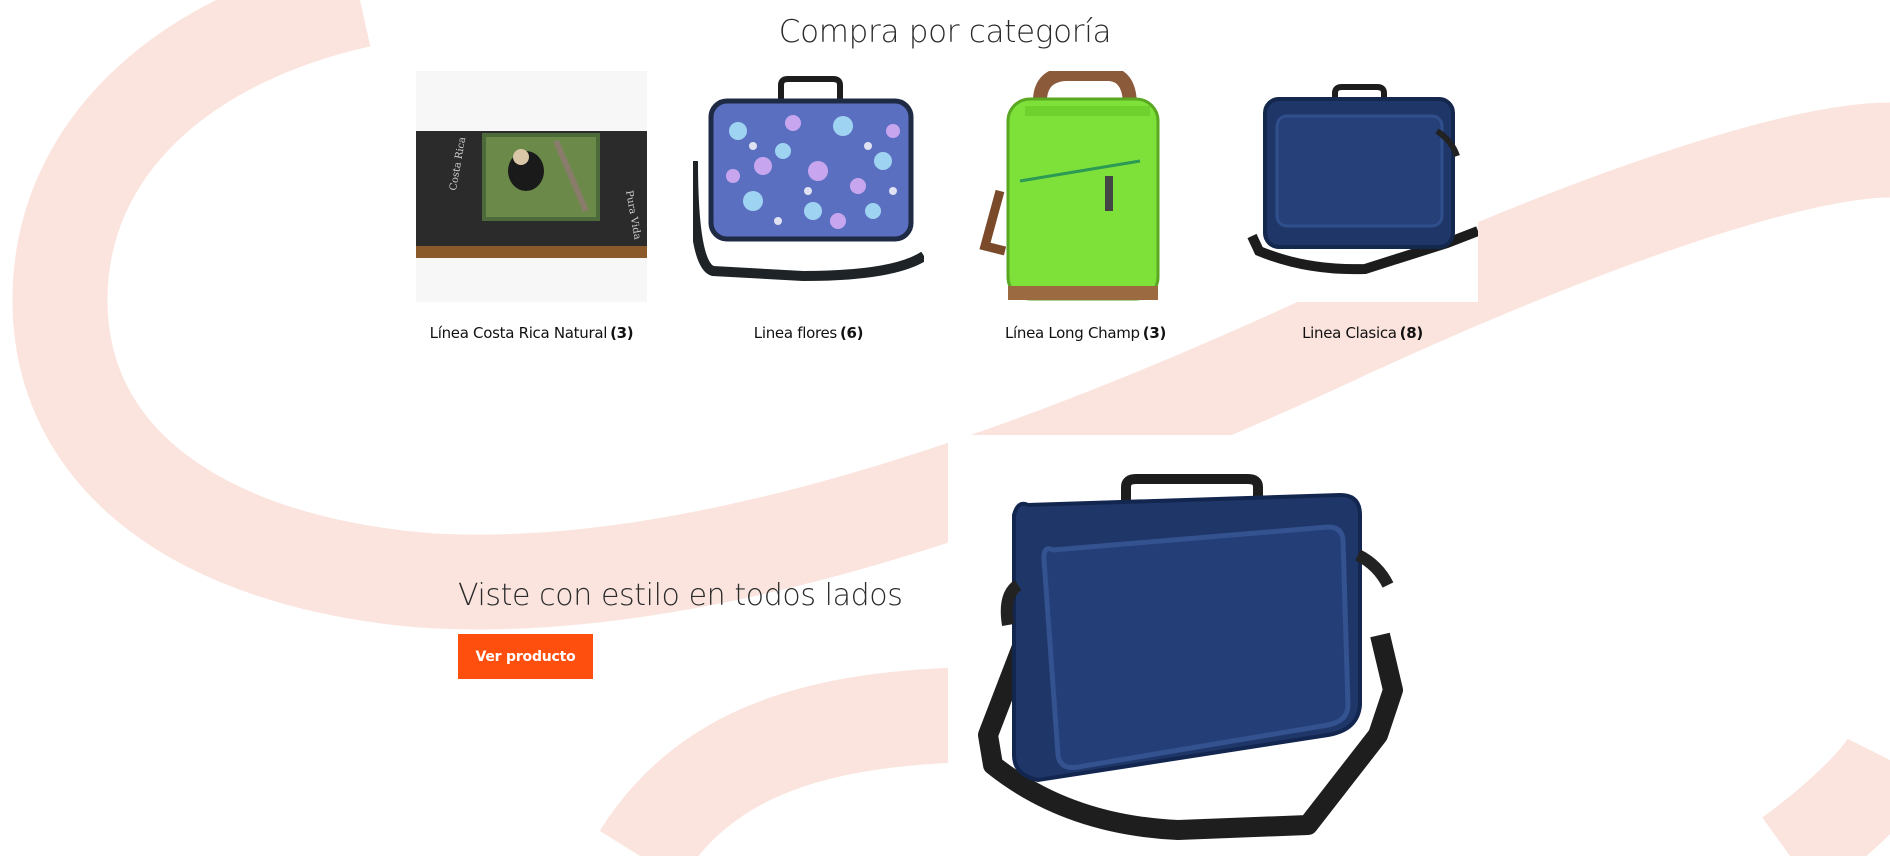 Image resolution: width=1890 pixels, height=856 pixels. I want to click on category-card-clasica: Linea Clasica (8), so click(1362, 206).